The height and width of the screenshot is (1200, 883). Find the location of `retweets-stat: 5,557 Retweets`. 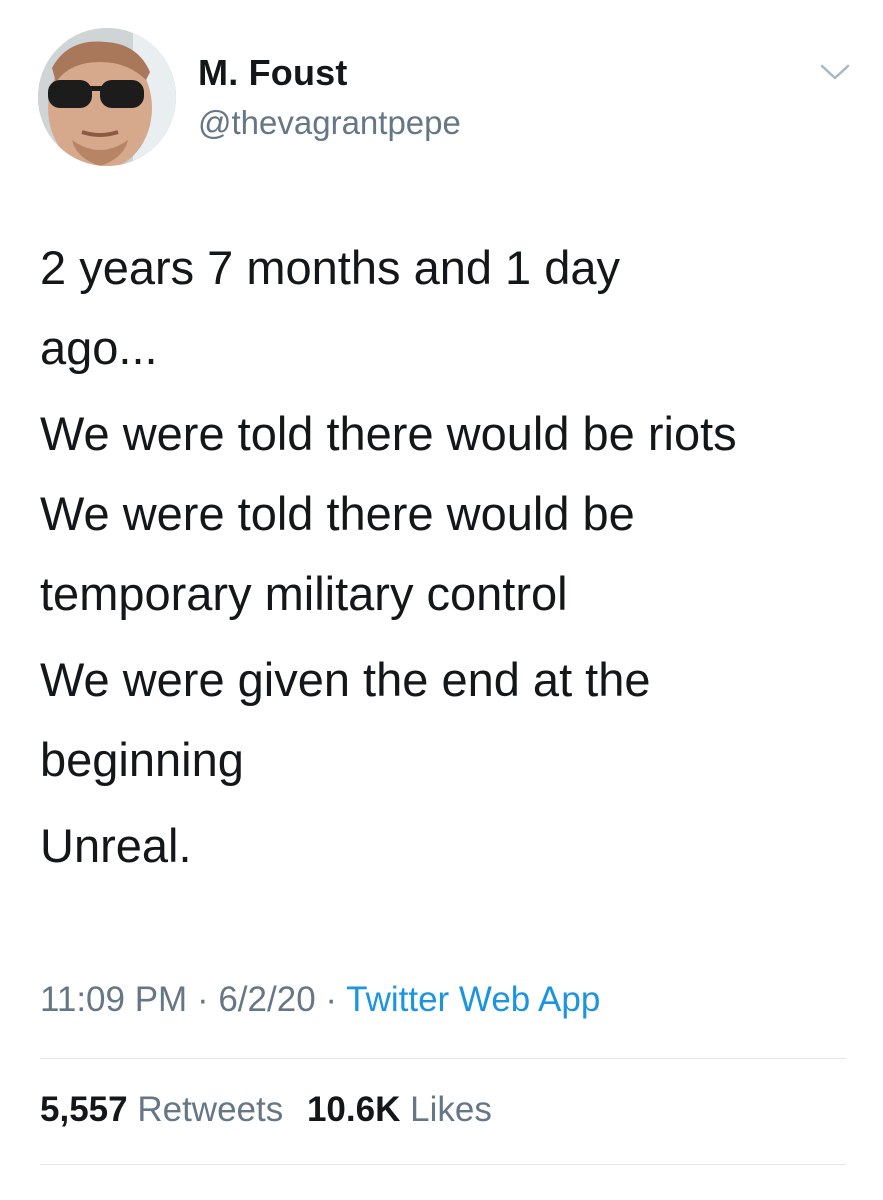

retweets-stat: 5,557 Retweets is located at coordinates (166, 1109).